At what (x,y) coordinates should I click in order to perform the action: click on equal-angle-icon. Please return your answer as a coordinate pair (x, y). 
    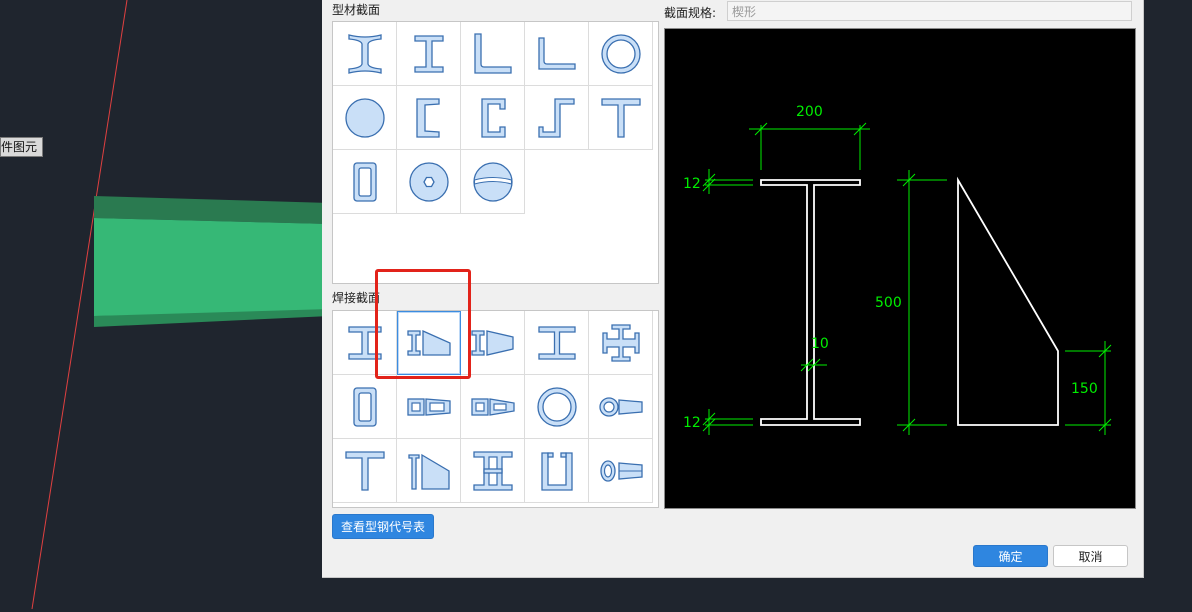
    Looking at the image, I should click on (492, 53).